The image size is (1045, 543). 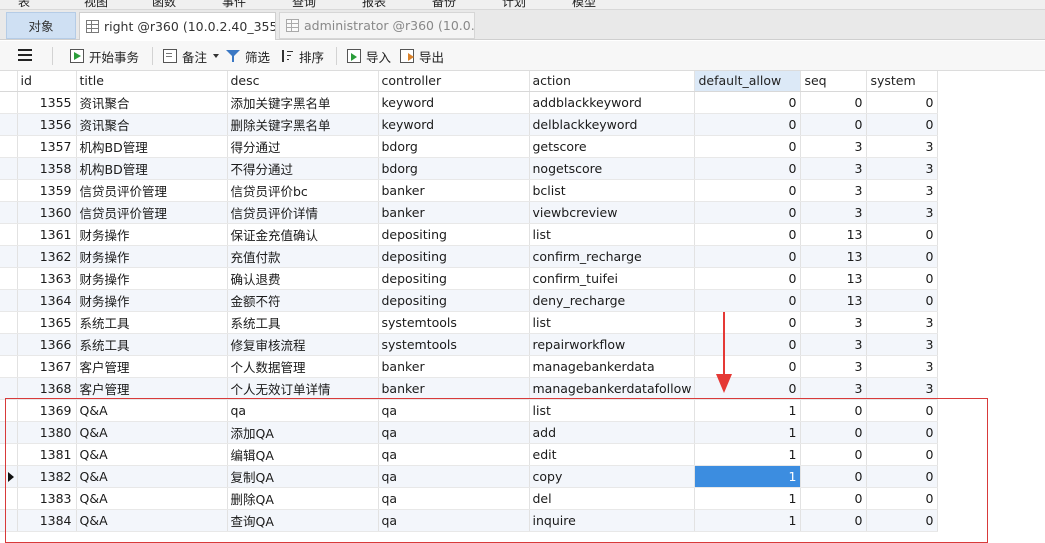 I want to click on cell-id: 1366, so click(x=47, y=344).